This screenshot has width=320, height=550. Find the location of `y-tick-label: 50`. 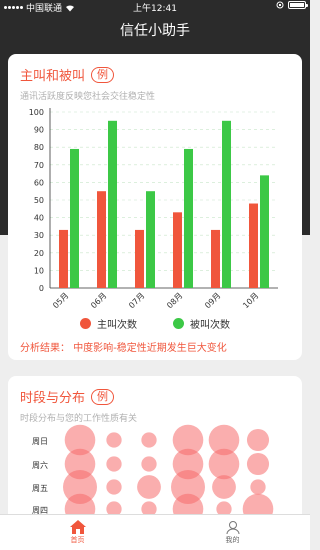

y-tick-label: 50 is located at coordinates (39, 200).